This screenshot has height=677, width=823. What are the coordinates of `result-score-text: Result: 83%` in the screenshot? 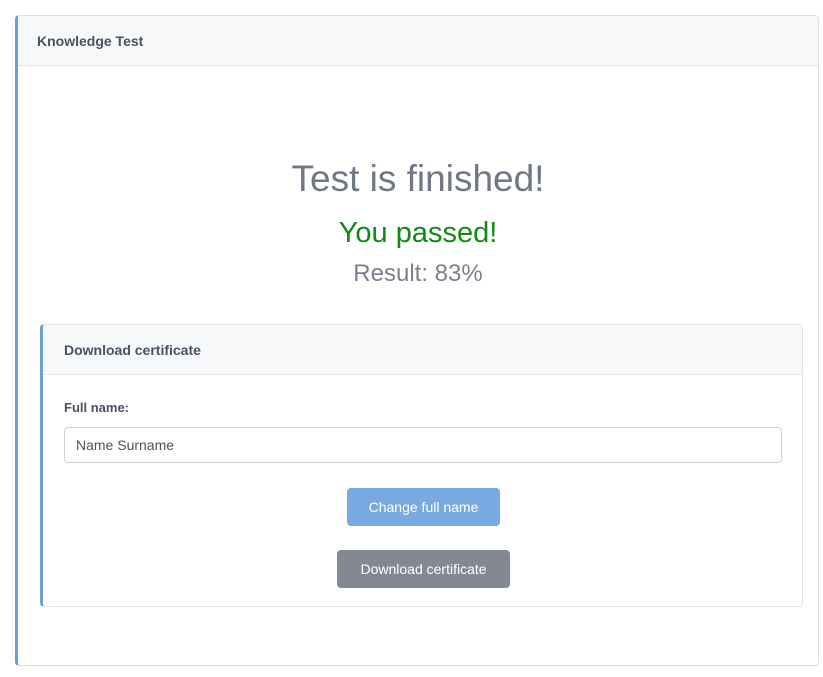 It's located at (418, 273).